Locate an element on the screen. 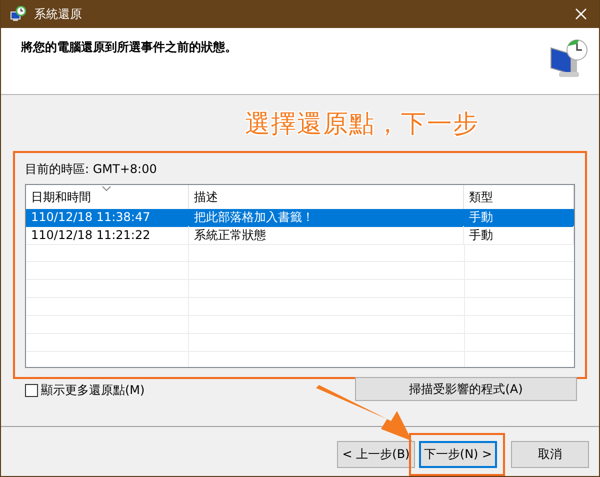  checkbox-label: 顯示更多還原點(M) is located at coordinates (93, 390).